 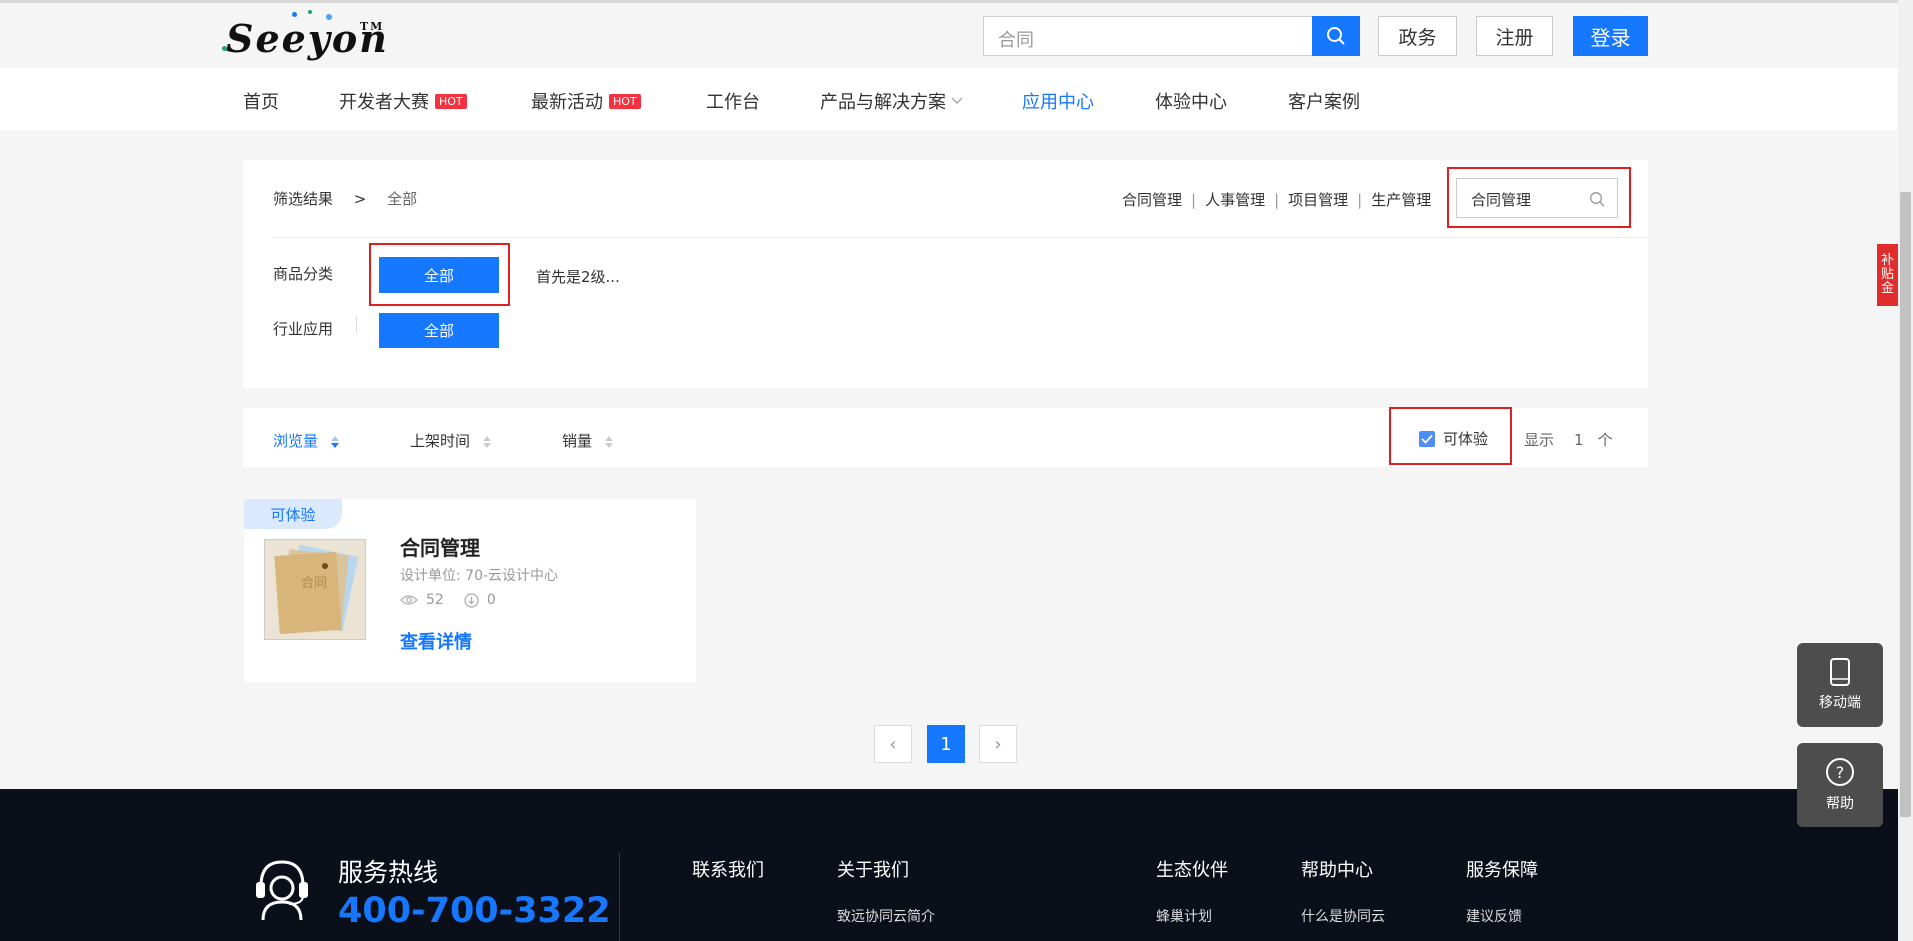 What do you see at coordinates (1502, 869) in the screenshot?
I see `footer-service-title: 服务保障` at bounding box center [1502, 869].